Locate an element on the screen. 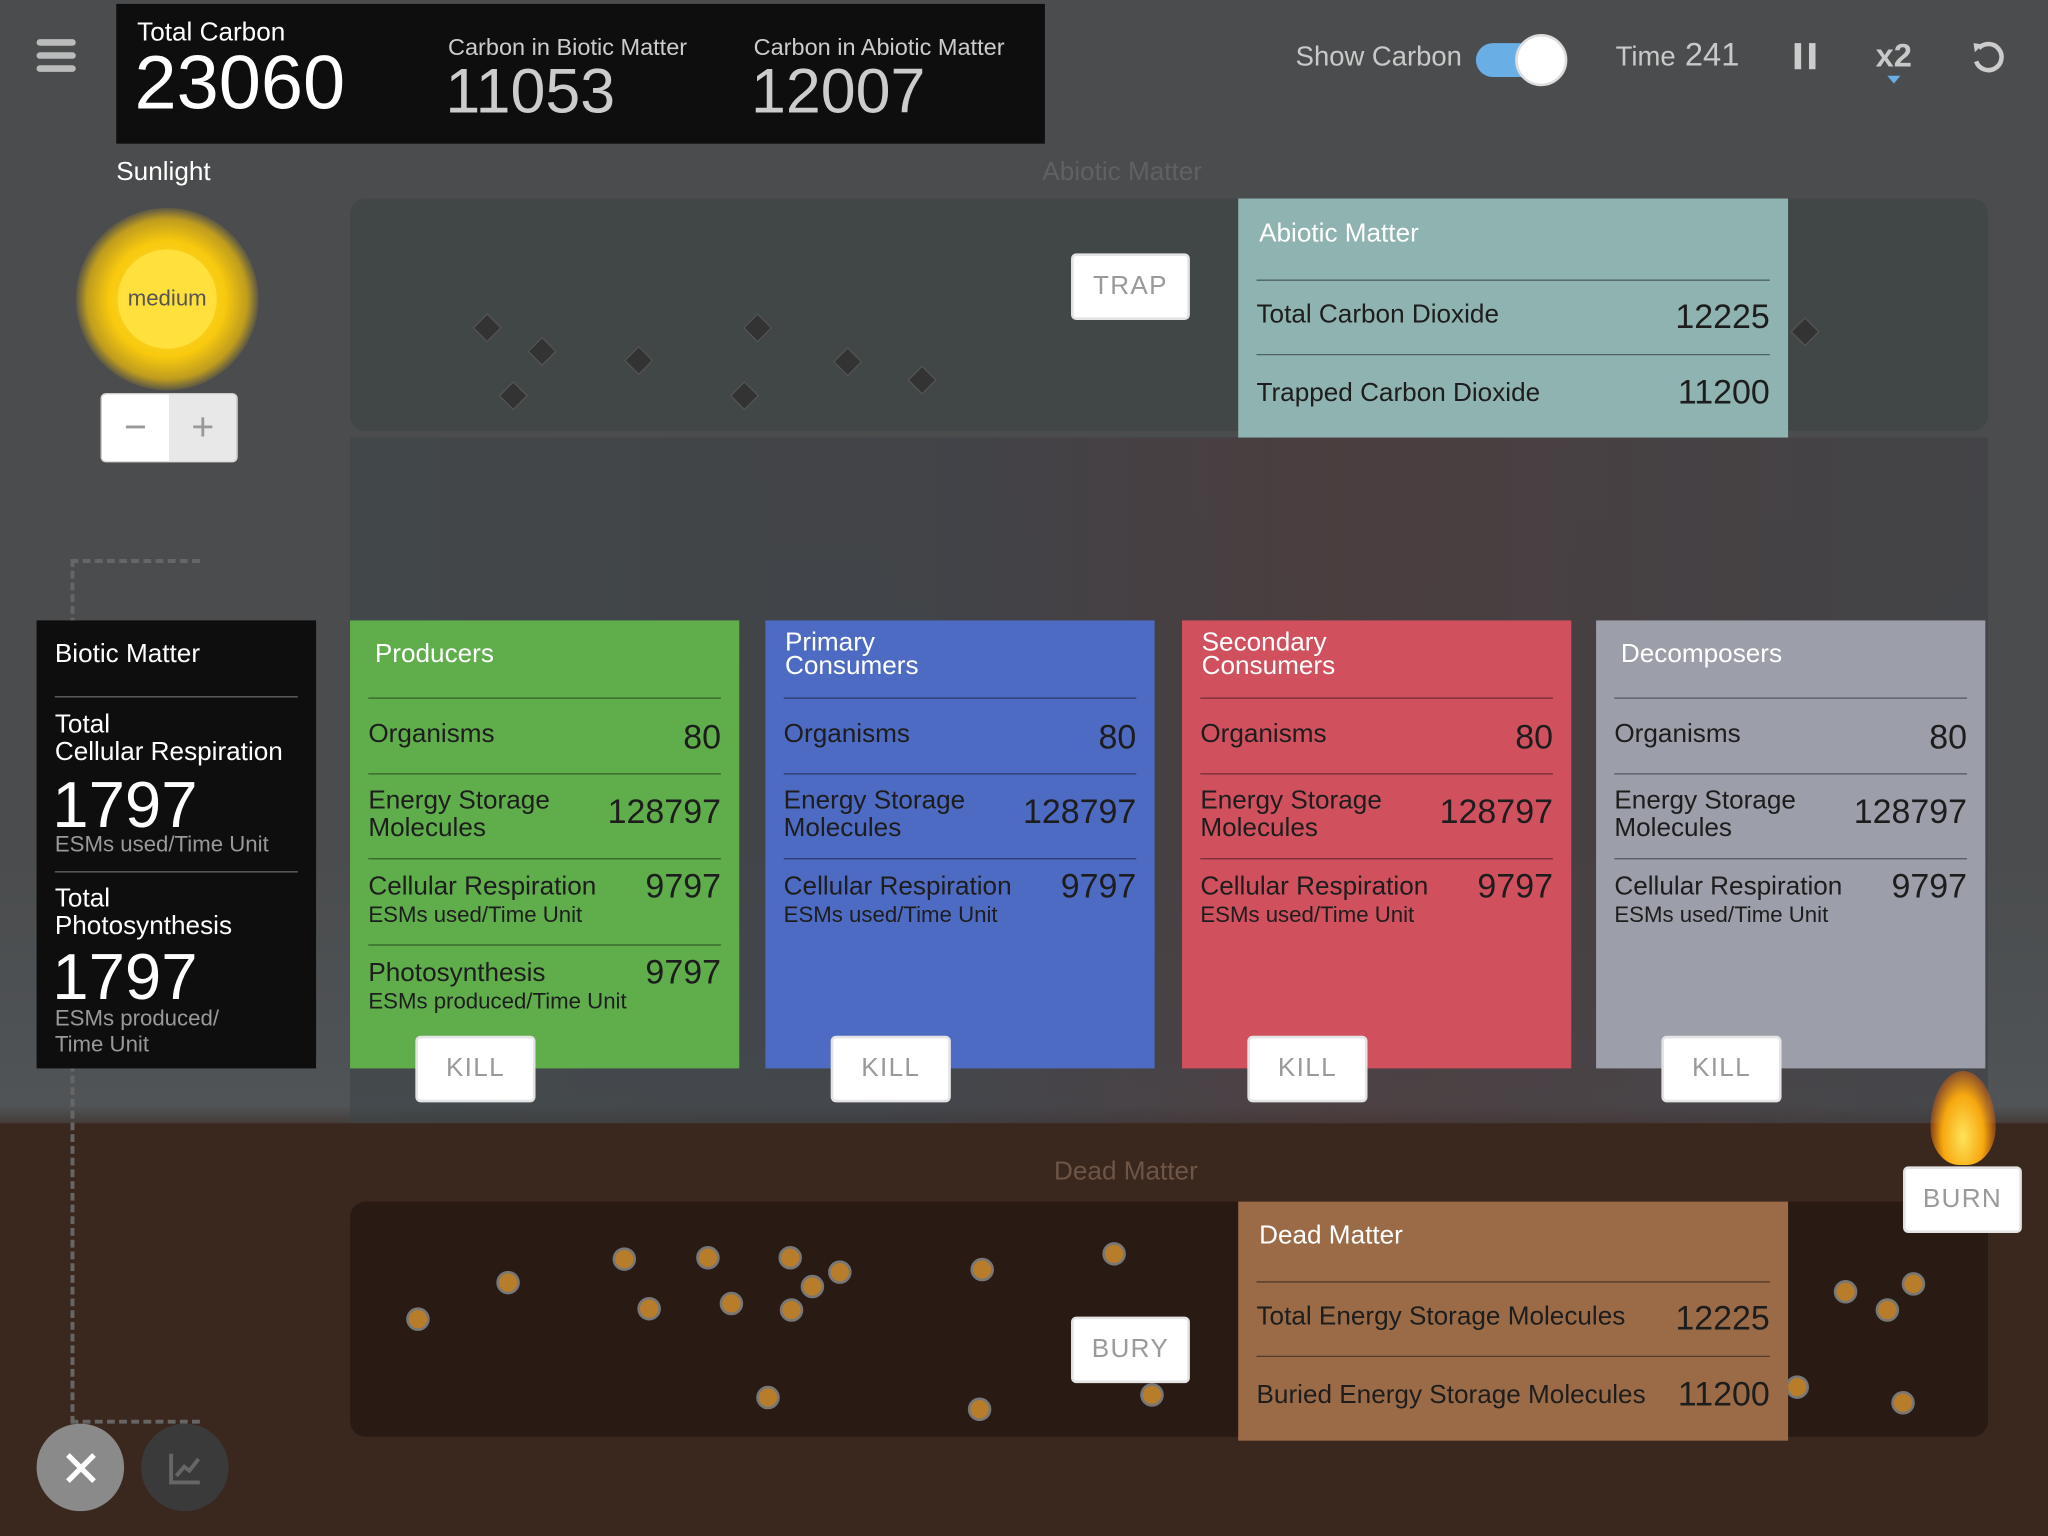  row-label: Trapped Carbon Dioxide is located at coordinates (1398, 393).